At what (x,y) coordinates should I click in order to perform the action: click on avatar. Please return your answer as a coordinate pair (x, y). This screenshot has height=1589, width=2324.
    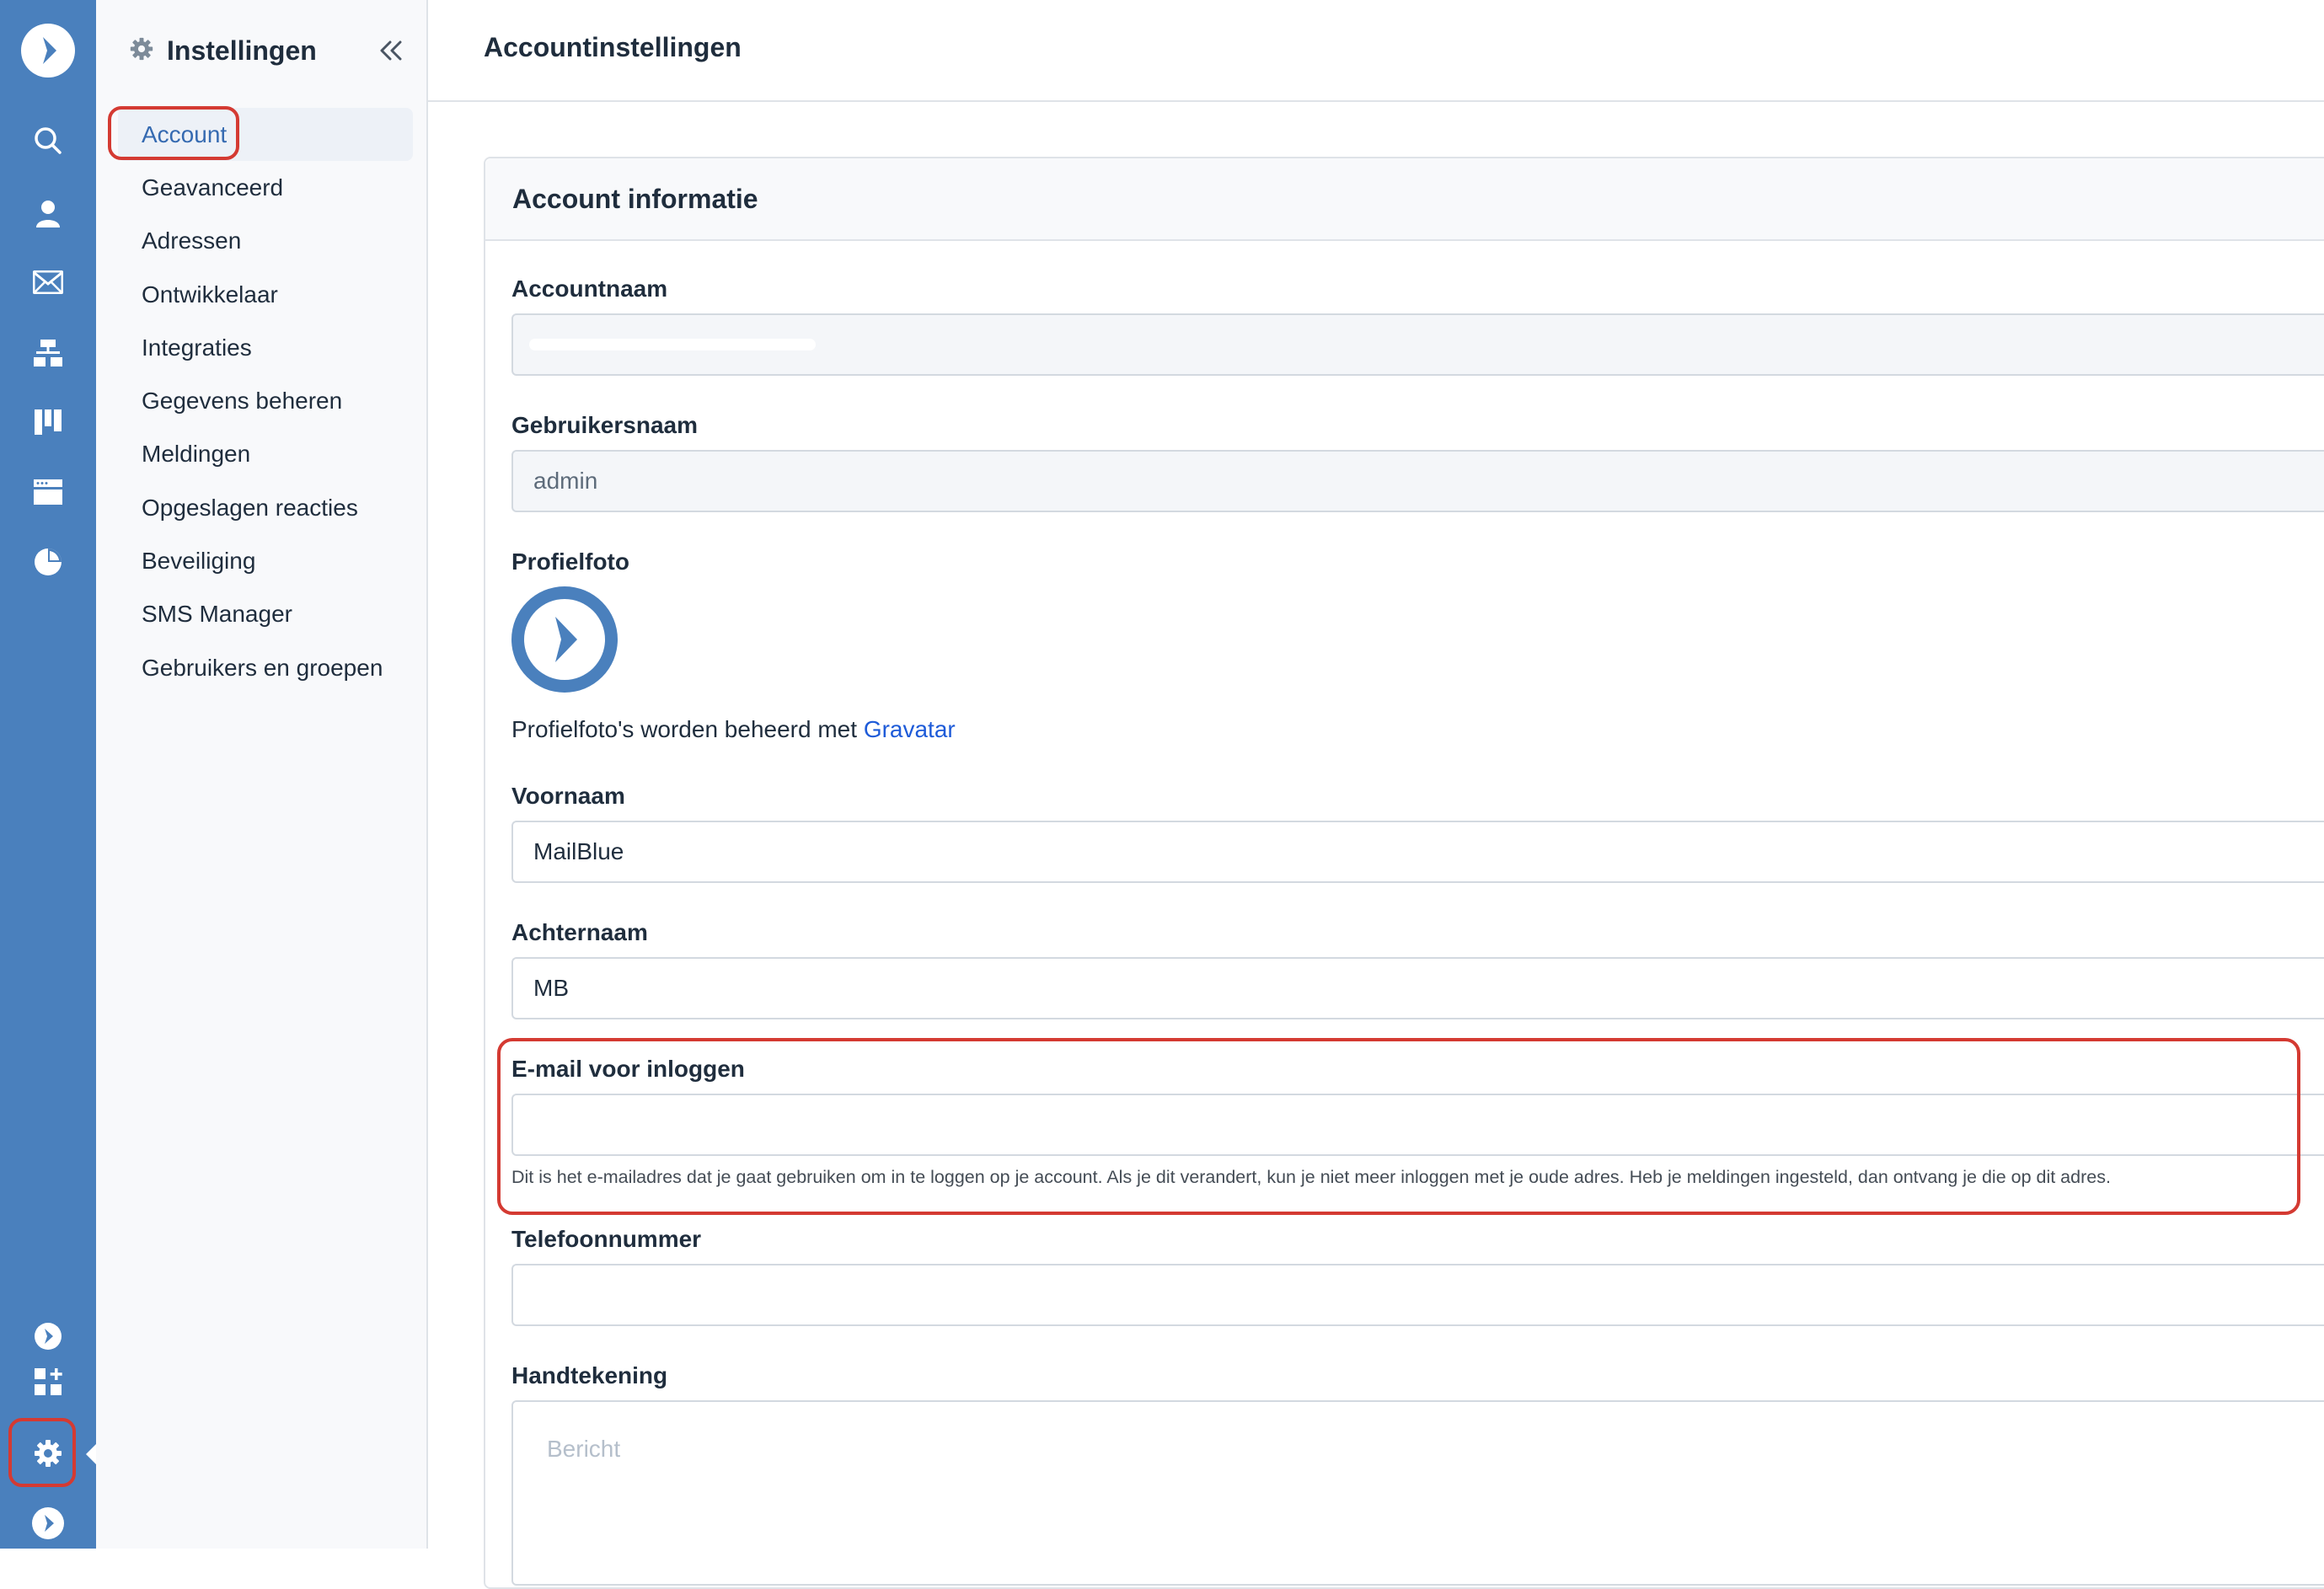
    Looking at the image, I should click on (564, 639).